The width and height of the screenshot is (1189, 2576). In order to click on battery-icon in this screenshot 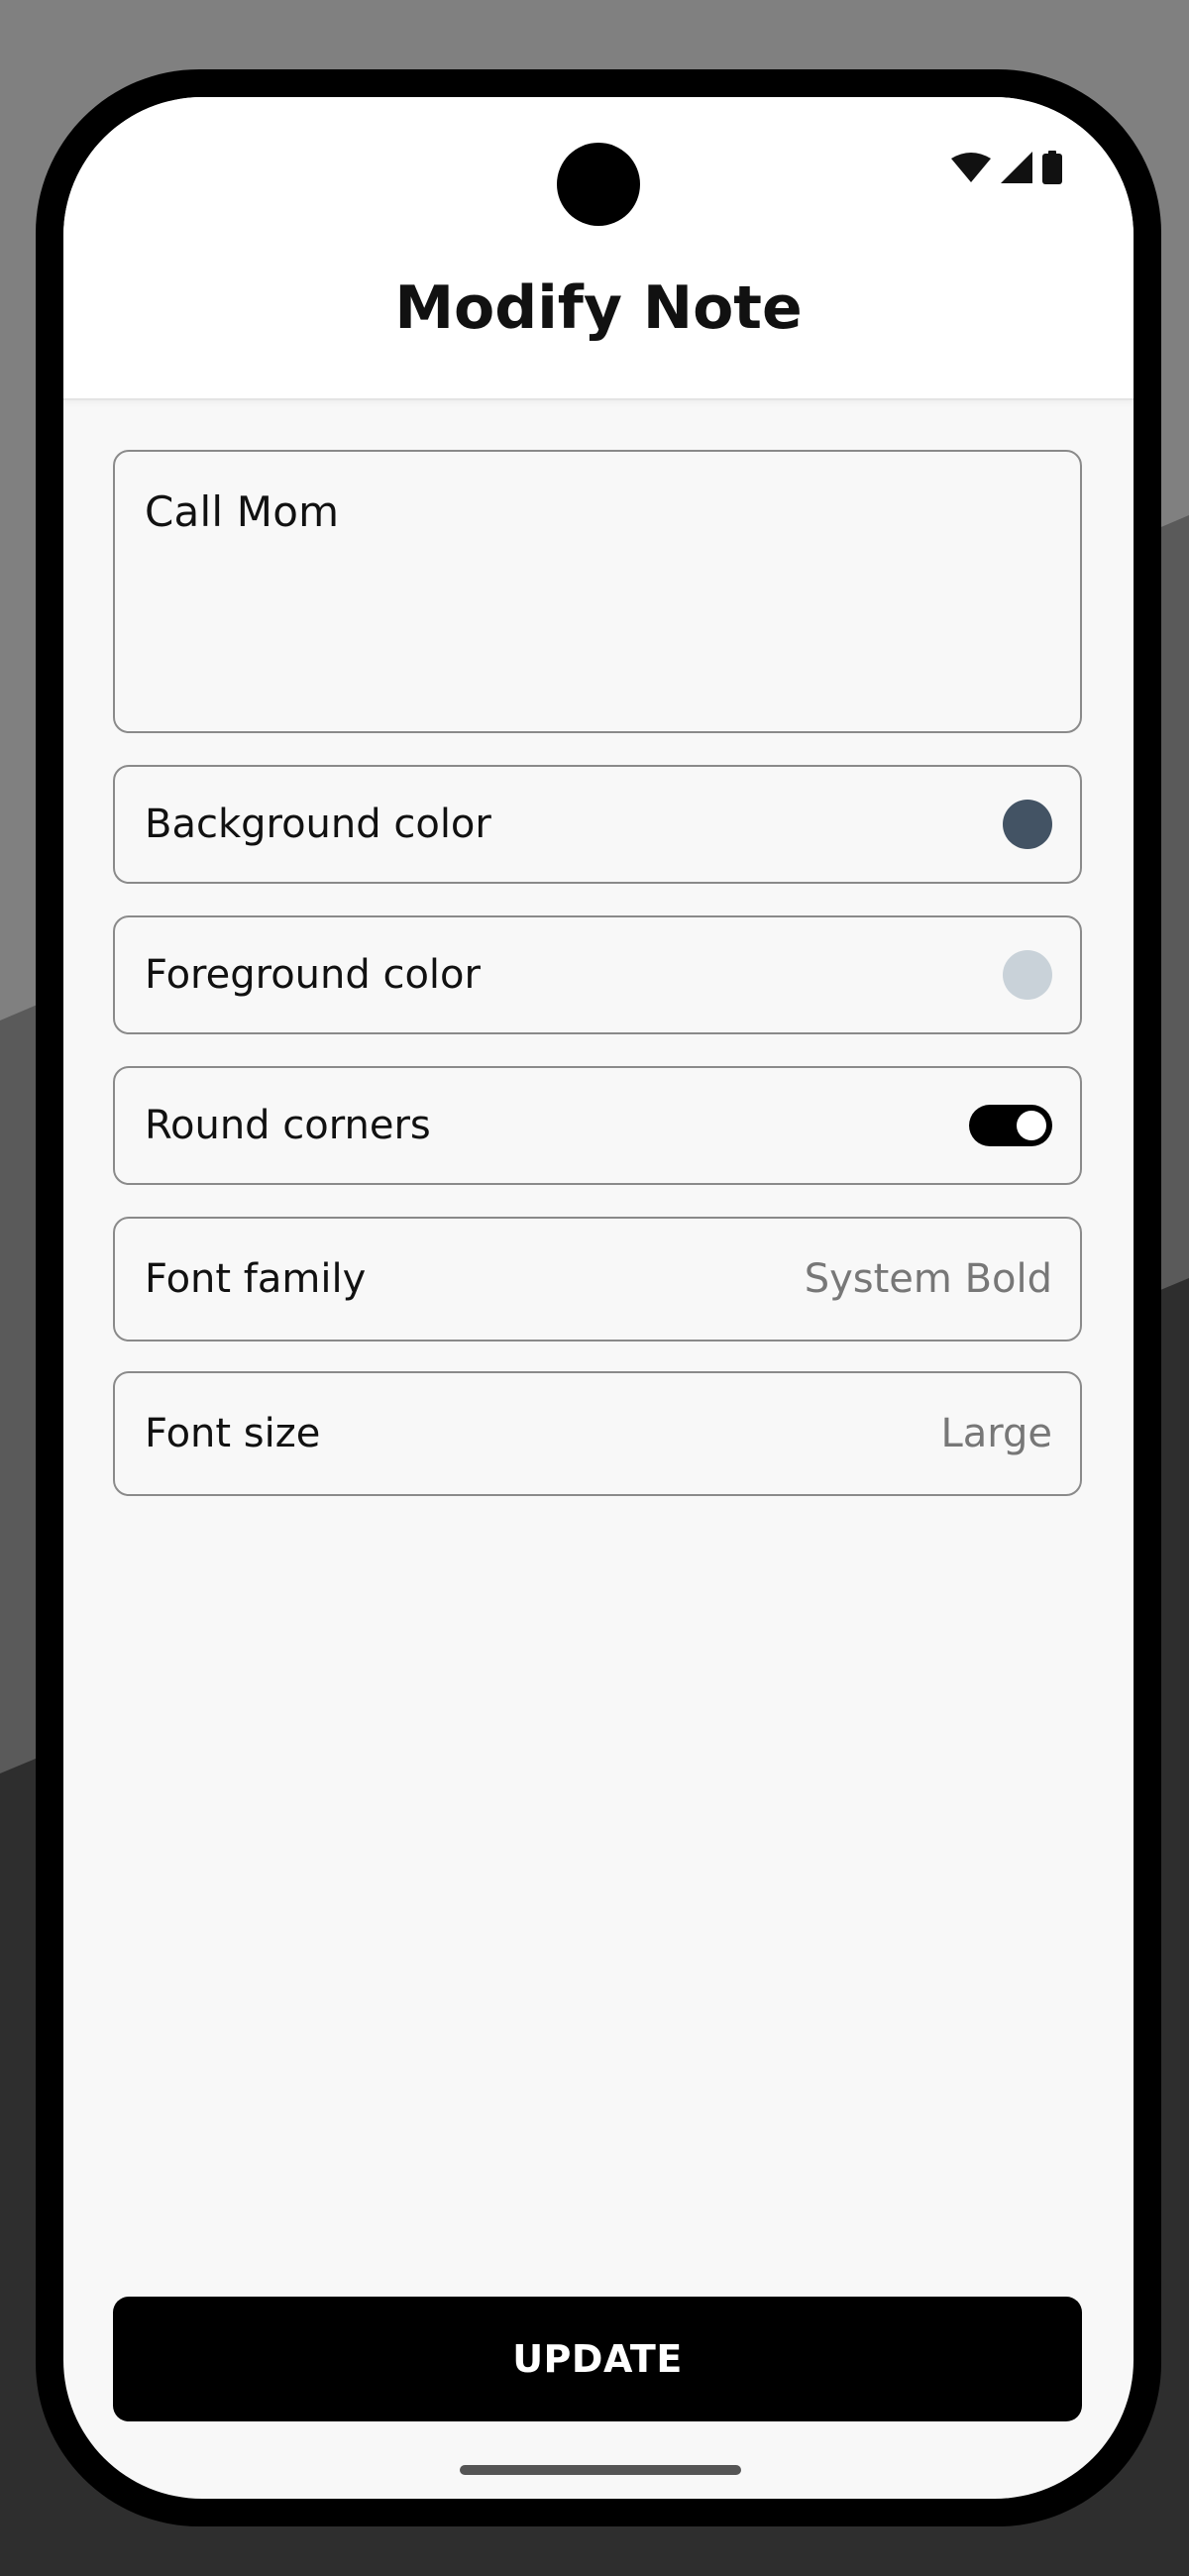, I will do `click(1052, 169)`.